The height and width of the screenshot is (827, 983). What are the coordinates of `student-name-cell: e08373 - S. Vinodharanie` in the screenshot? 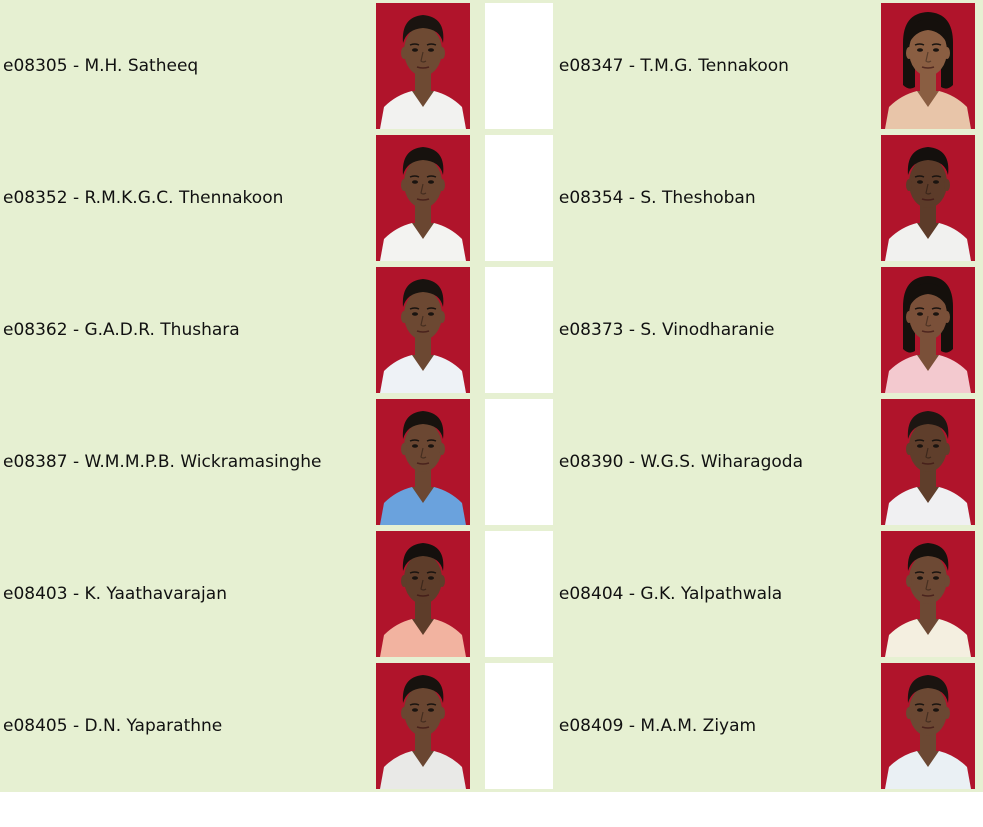 It's located at (714, 330).